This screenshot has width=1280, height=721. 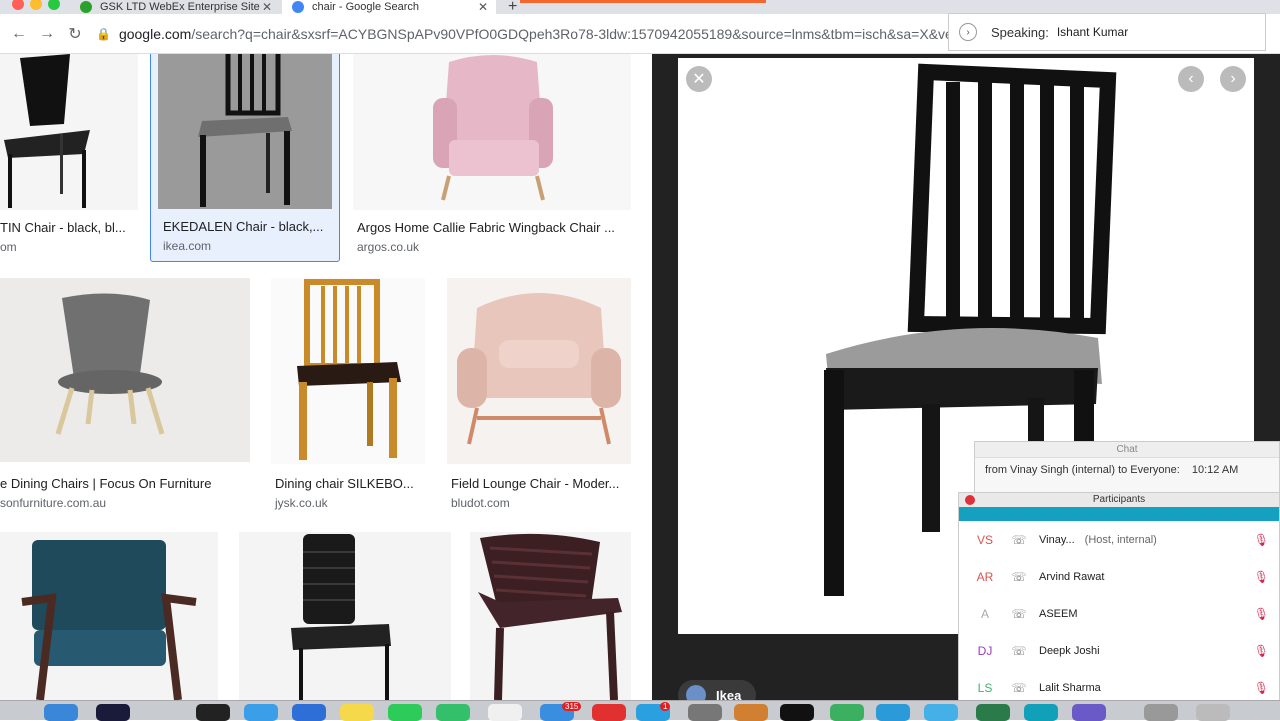 What do you see at coordinates (968, 32) in the screenshot?
I see `chevron-right-icon: ›` at bounding box center [968, 32].